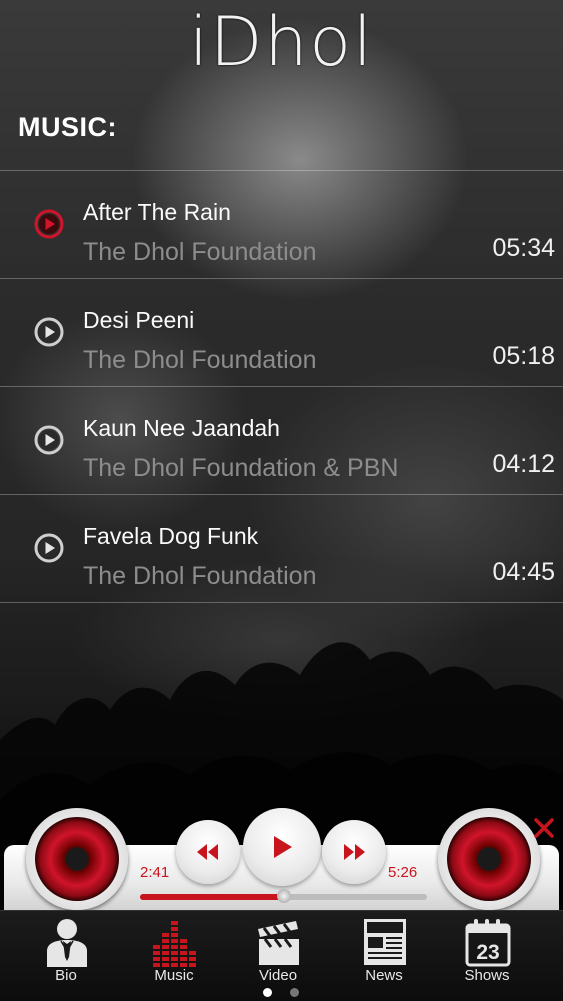 This screenshot has width=563, height=1001. I want to click on track-title: Kaun Nee Jaandah, so click(181, 428).